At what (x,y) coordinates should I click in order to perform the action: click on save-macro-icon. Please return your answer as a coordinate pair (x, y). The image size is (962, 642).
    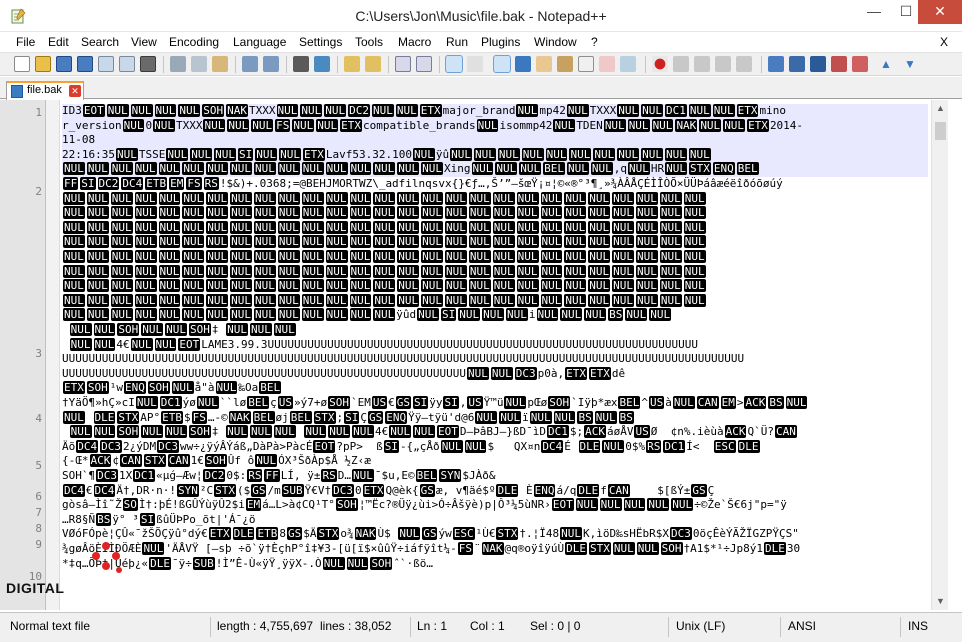
    Looking at the image, I should click on (744, 64).